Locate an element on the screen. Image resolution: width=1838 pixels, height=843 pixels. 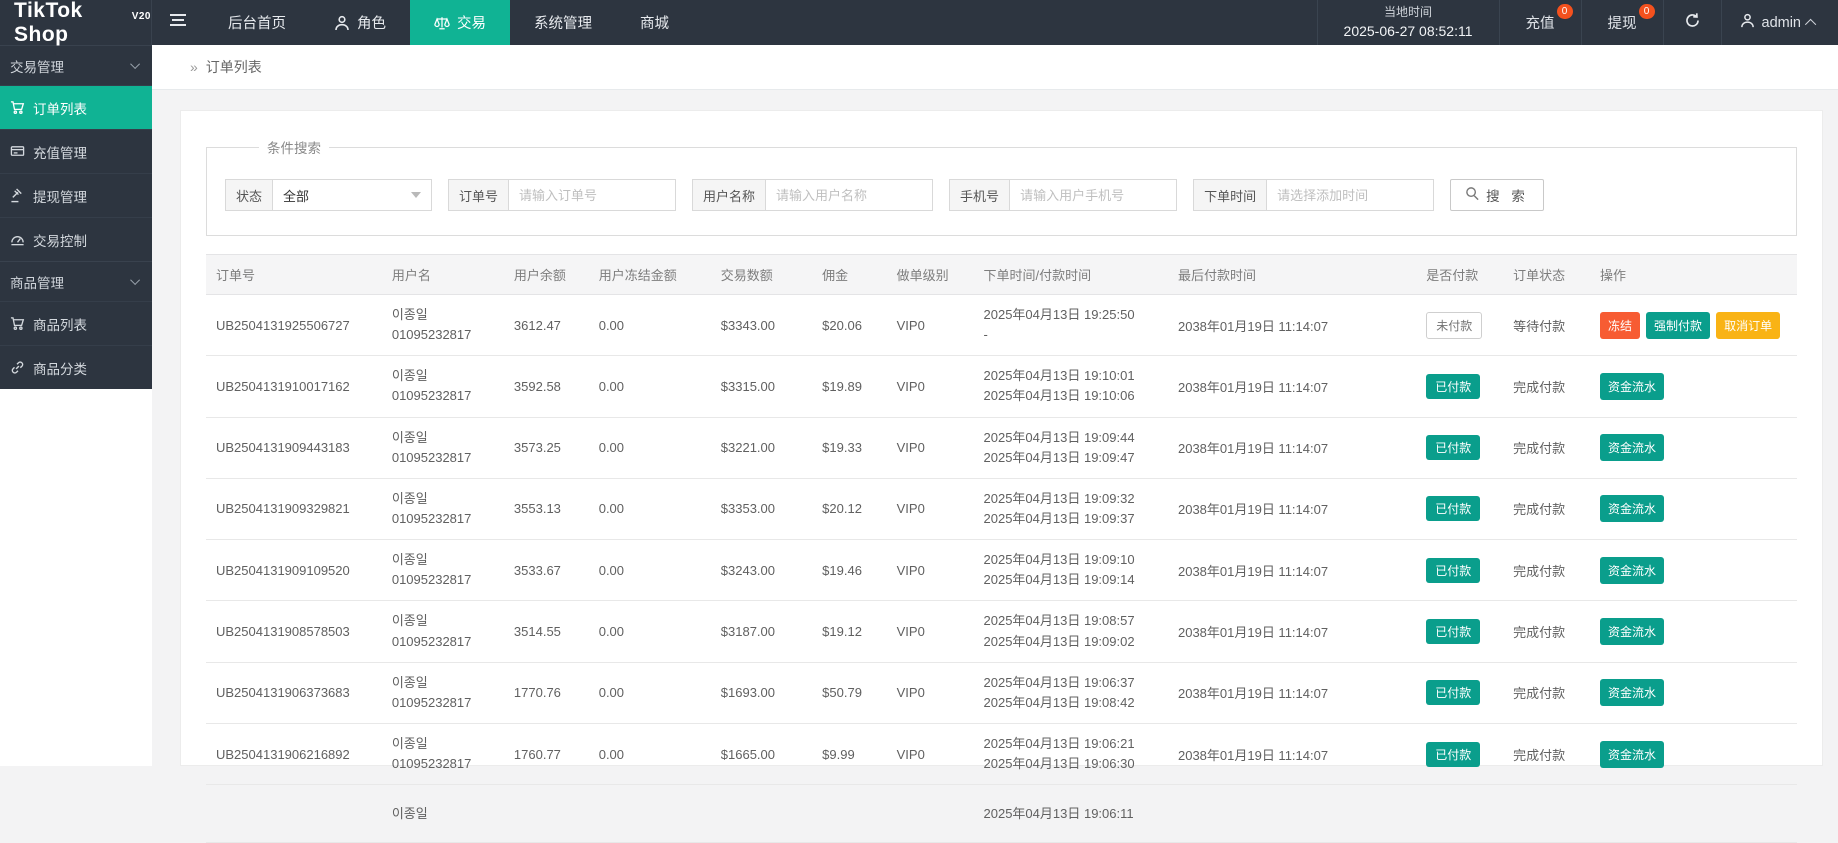
sidebar-item-label: 提现管理 is located at coordinates (60, 196).